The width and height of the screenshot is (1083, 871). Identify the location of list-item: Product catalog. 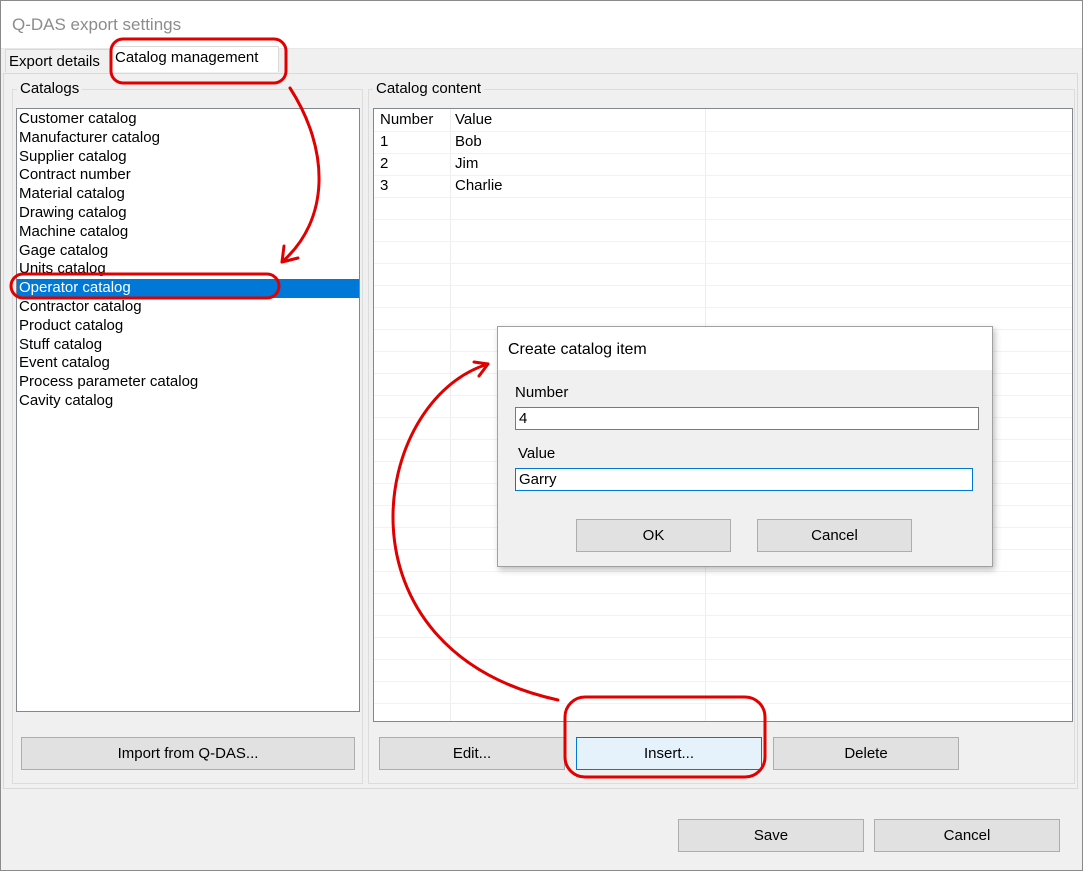
(188, 326).